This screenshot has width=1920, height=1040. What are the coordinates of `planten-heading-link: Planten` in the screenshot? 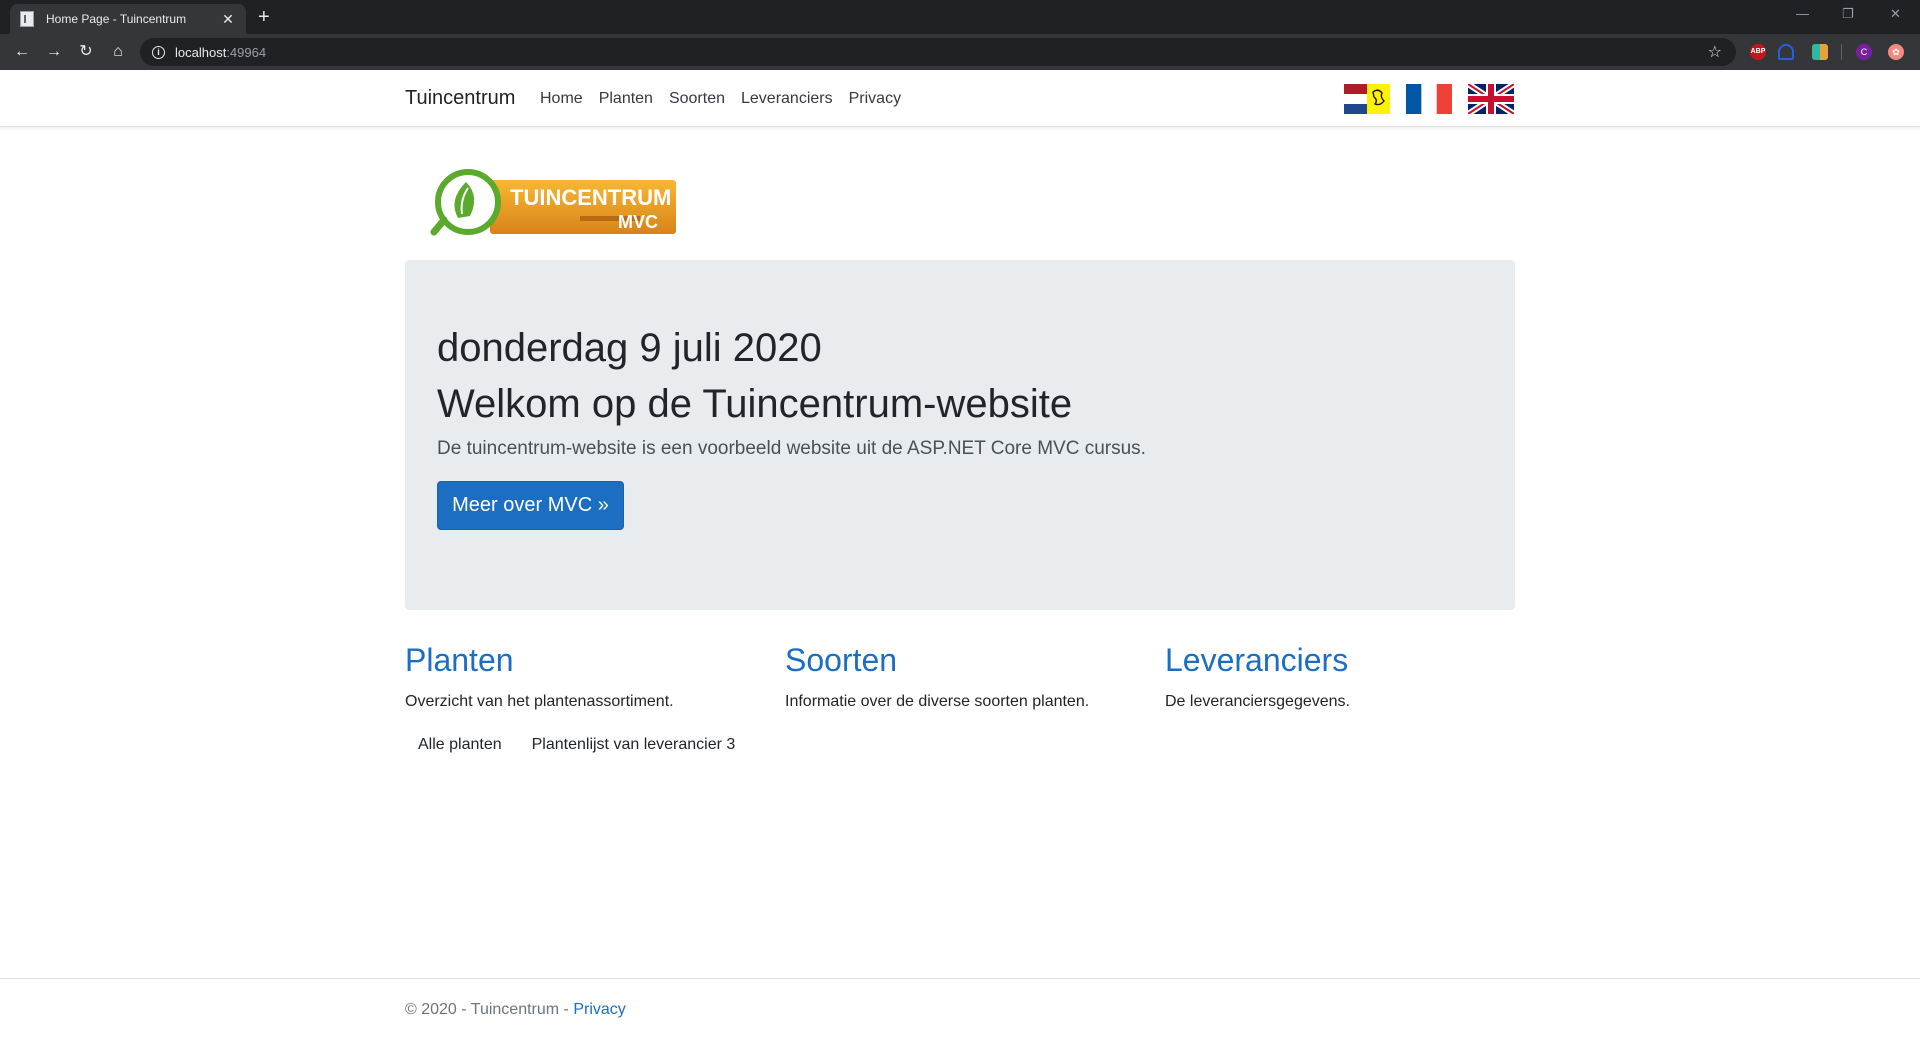 It's located at (585, 660).